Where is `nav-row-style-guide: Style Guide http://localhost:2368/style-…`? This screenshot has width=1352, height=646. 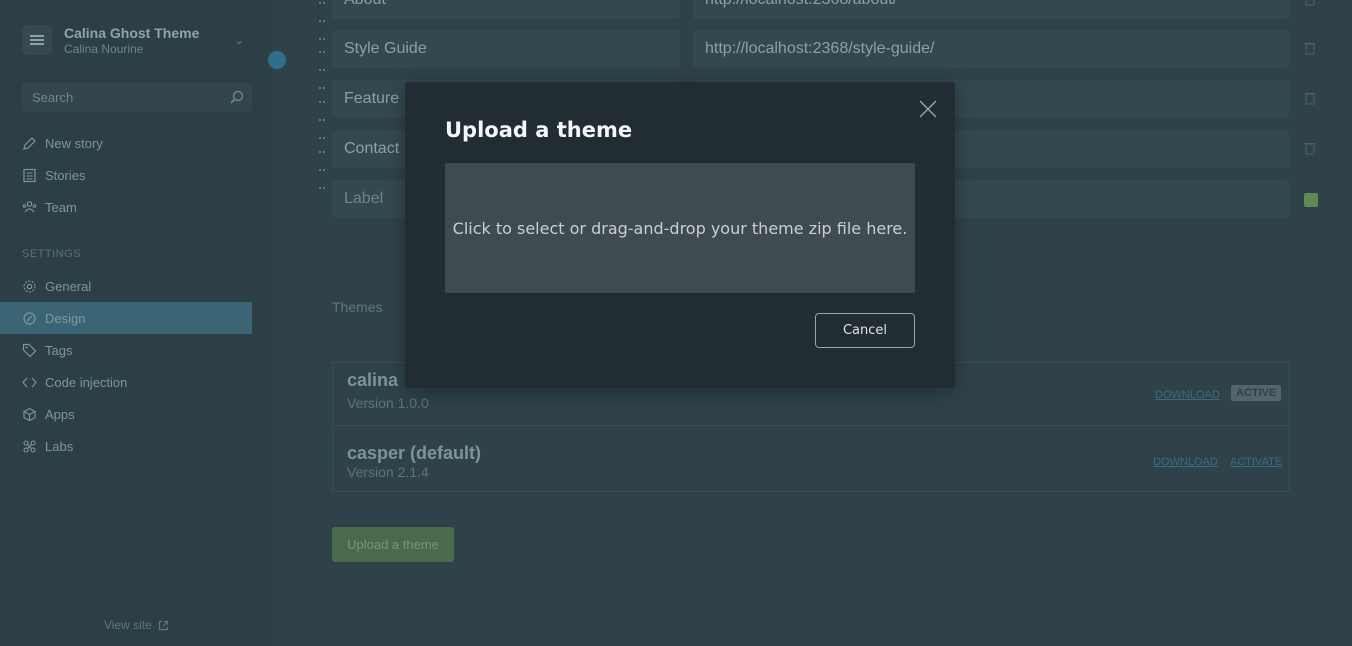 nav-row-style-guide: Style Guide http://localhost:2368/style-… is located at coordinates (814, 59).